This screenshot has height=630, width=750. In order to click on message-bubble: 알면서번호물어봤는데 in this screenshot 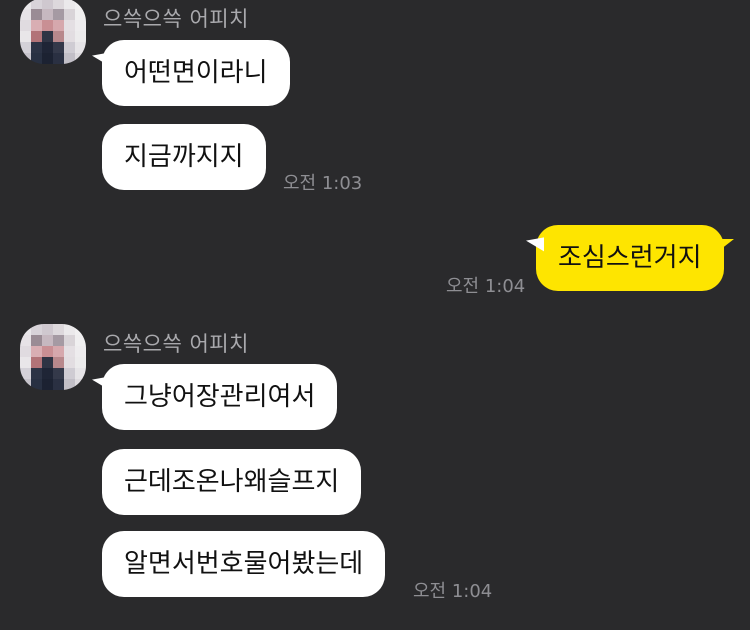, I will do `click(244, 564)`.